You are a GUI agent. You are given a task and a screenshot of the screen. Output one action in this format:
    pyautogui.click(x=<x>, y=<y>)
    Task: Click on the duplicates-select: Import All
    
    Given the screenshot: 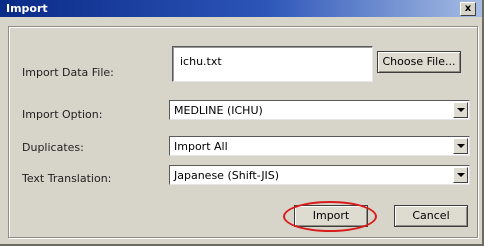 What is the action you would take?
    pyautogui.click(x=319, y=146)
    